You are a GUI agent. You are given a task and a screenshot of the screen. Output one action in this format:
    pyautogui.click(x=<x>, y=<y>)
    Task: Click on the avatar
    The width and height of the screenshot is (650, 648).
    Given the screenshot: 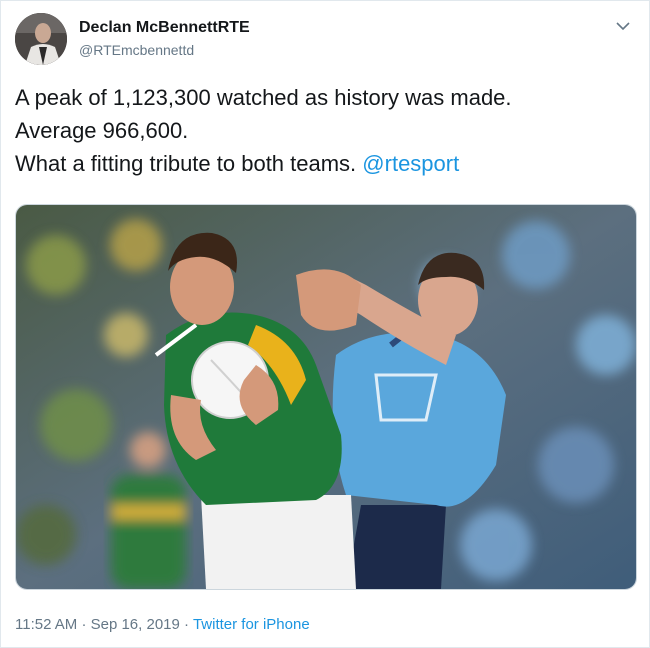 What is the action you would take?
    pyautogui.click(x=41, y=39)
    